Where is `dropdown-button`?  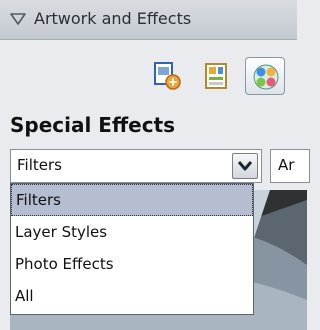 dropdown-button is located at coordinates (245, 166).